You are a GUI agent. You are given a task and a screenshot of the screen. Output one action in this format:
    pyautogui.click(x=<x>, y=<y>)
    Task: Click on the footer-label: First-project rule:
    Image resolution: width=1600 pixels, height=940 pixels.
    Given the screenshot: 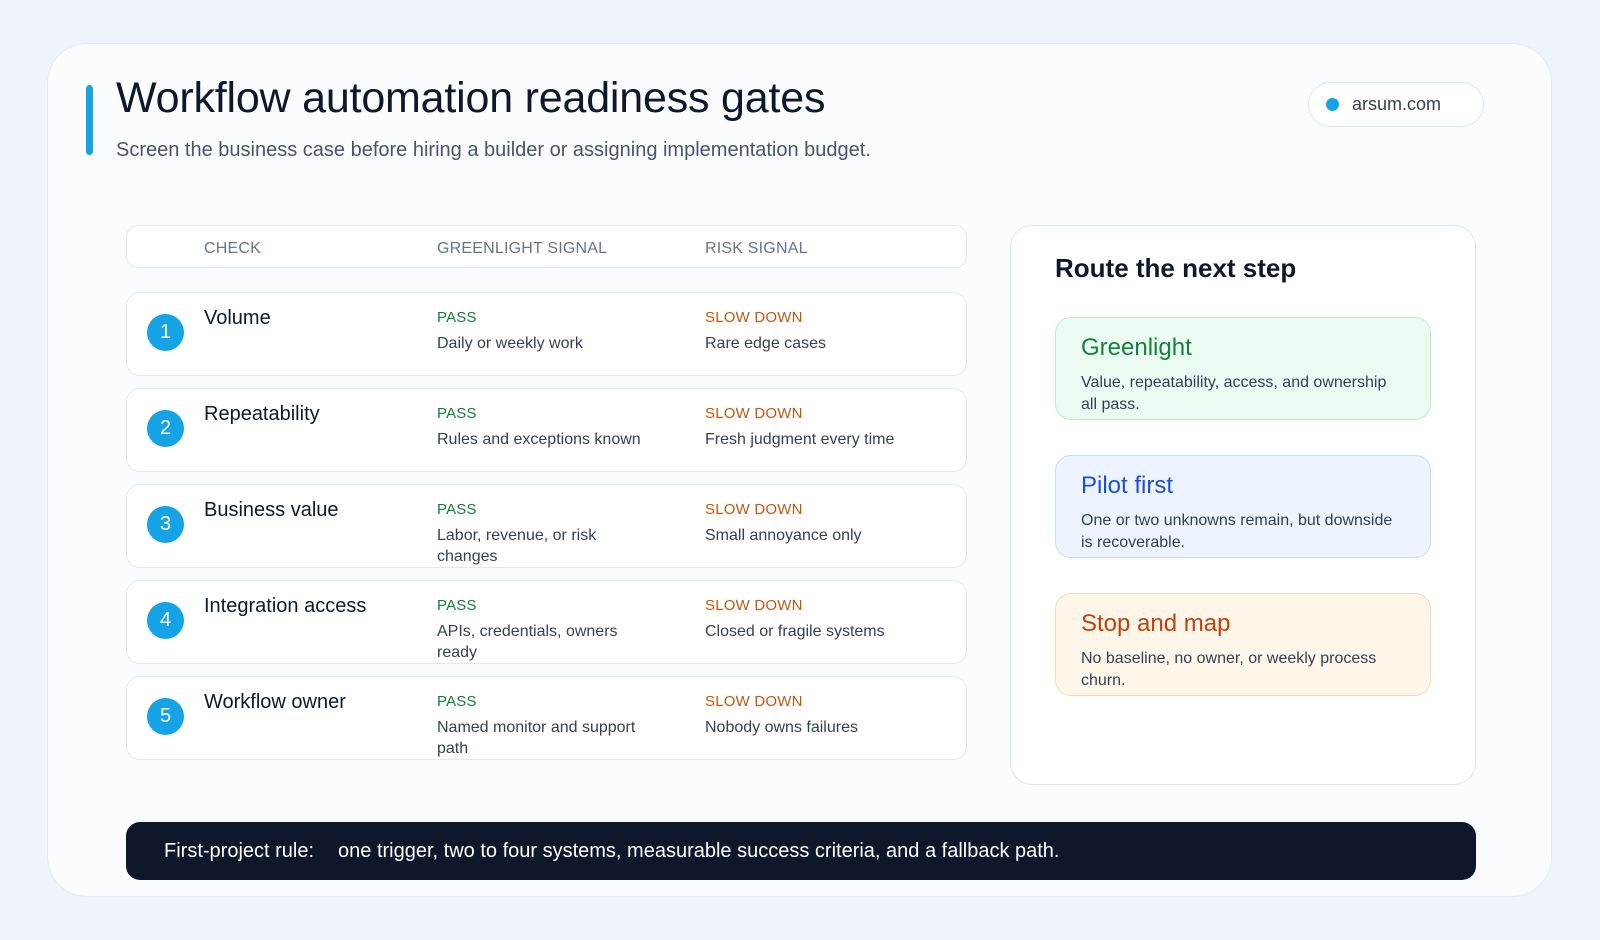 What is the action you would take?
    pyautogui.click(x=239, y=850)
    